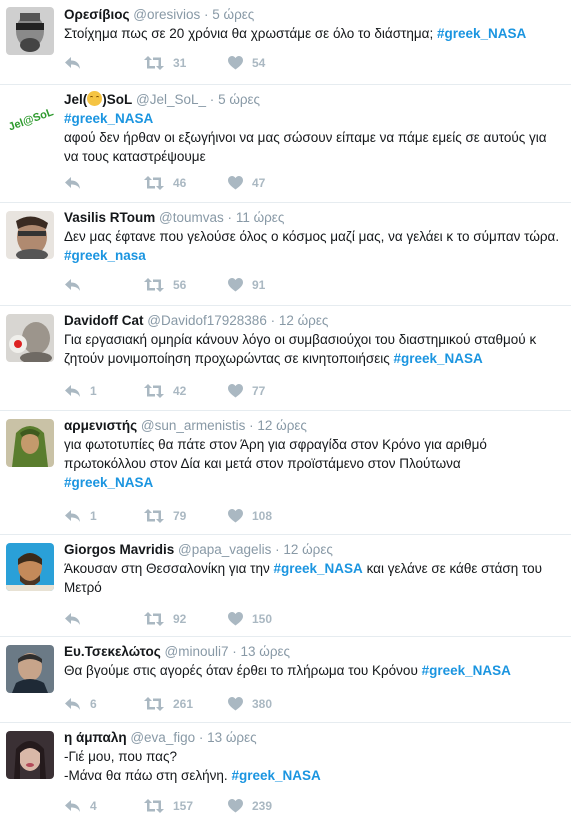  Describe the element at coordinates (100, 425) in the screenshot. I see `author-name: αρμενιστής` at that location.